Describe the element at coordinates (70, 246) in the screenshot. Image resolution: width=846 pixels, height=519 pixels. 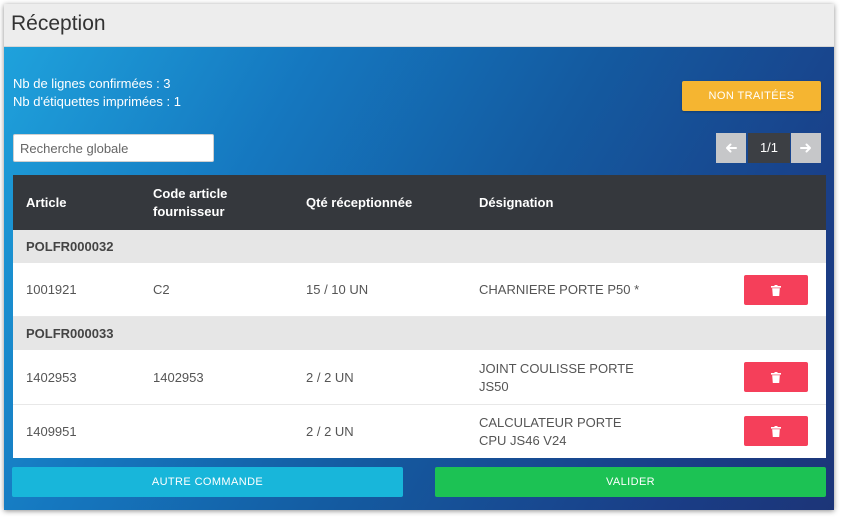
I see `group-name: POLFR000032` at that location.